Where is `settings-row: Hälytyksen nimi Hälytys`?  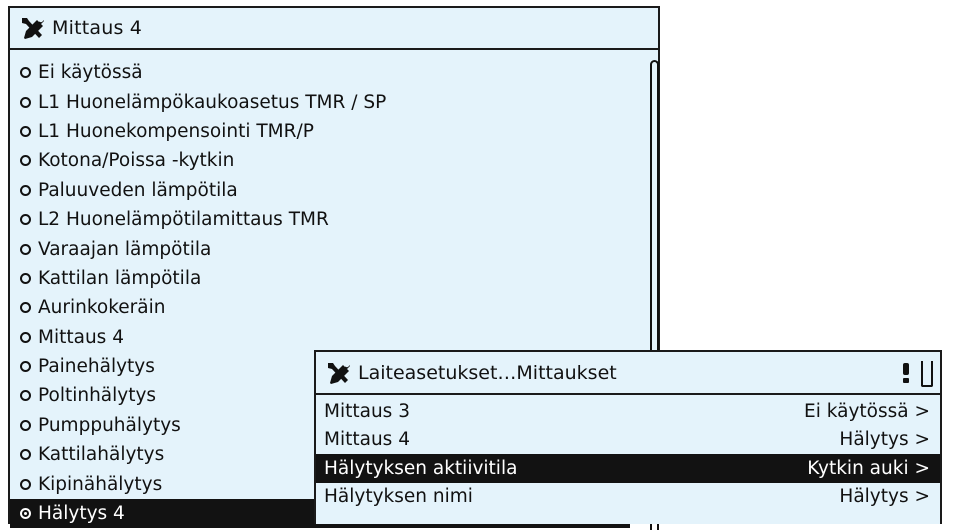
settings-row: Hälytyksen nimi Hälytys is located at coordinates (628, 497).